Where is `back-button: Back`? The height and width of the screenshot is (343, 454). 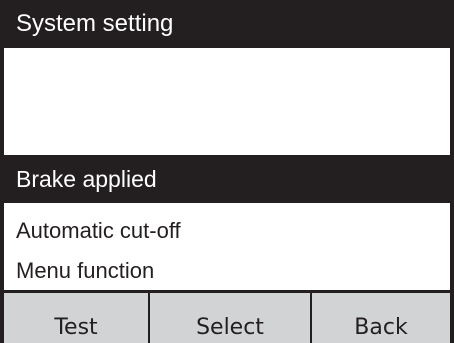 back-button: Back is located at coordinates (381, 318).